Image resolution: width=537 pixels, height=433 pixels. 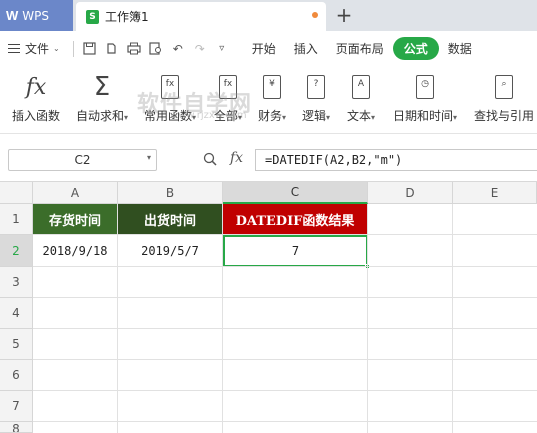 What do you see at coordinates (127, 17) in the screenshot?
I see `document-tab-label: 工作簿1` at bounding box center [127, 17].